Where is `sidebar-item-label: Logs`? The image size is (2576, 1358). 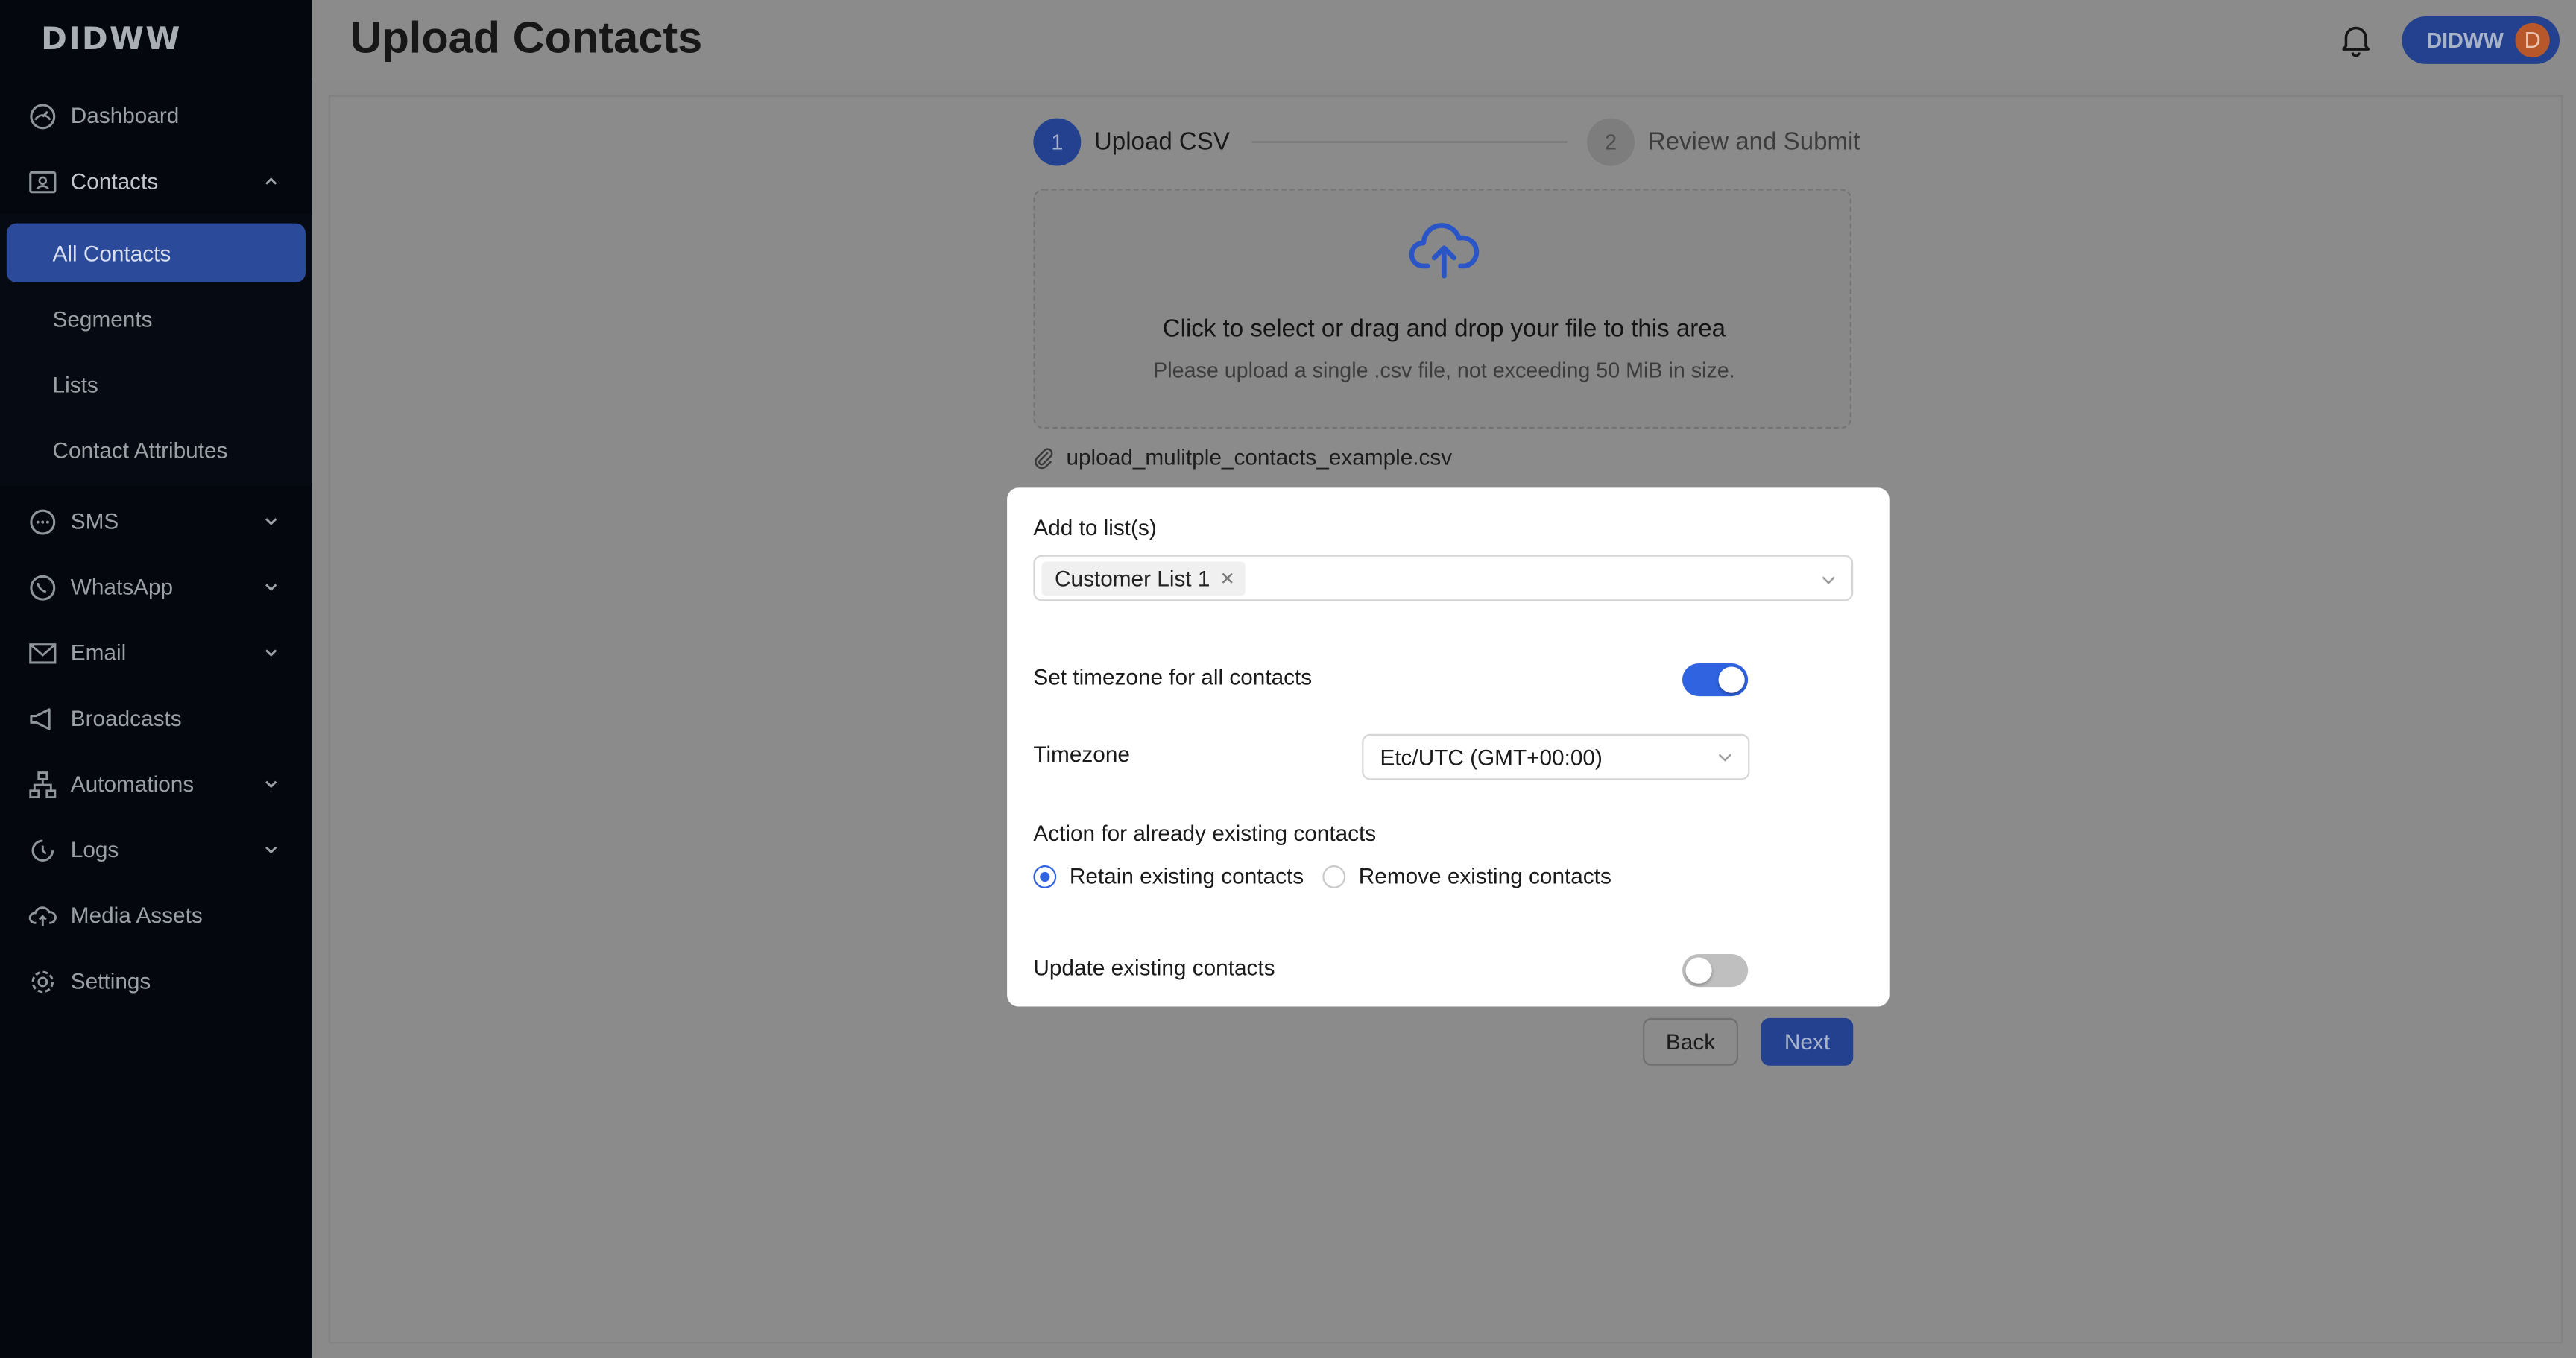 sidebar-item-label: Logs is located at coordinates (94, 849).